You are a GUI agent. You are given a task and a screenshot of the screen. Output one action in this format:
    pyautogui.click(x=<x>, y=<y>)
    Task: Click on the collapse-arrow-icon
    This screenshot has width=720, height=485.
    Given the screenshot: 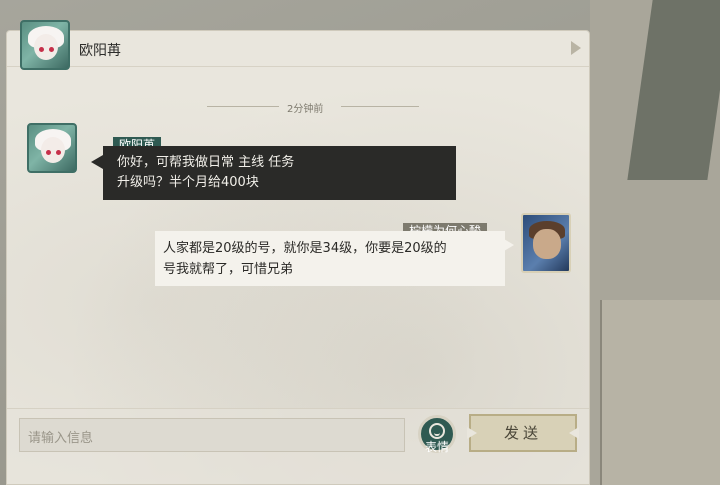 What is the action you would take?
    pyautogui.click(x=576, y=48)
    